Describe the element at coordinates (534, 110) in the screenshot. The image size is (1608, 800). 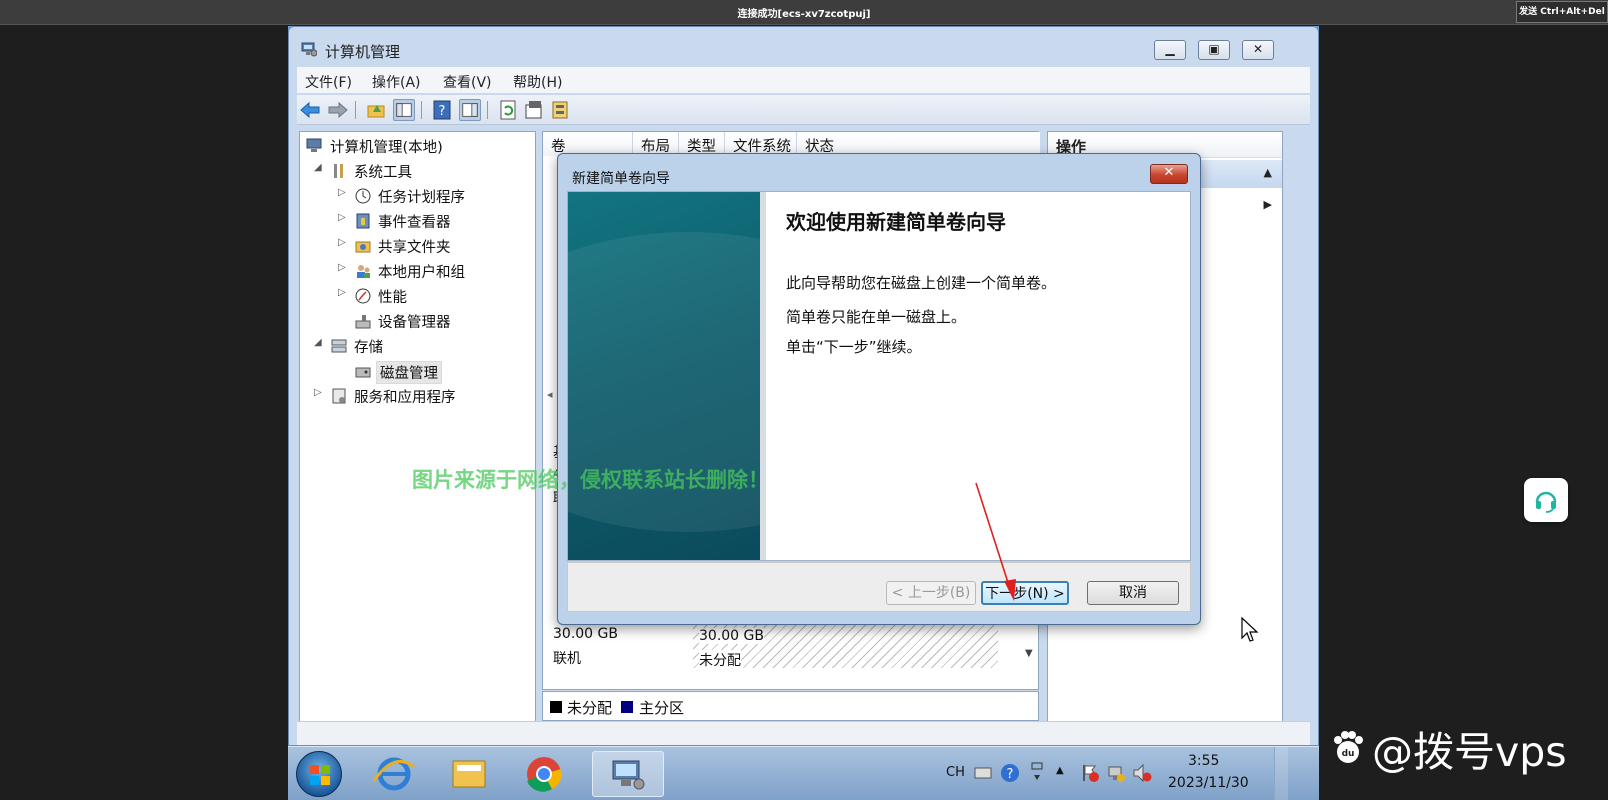
I see `properties-icon` at that location.